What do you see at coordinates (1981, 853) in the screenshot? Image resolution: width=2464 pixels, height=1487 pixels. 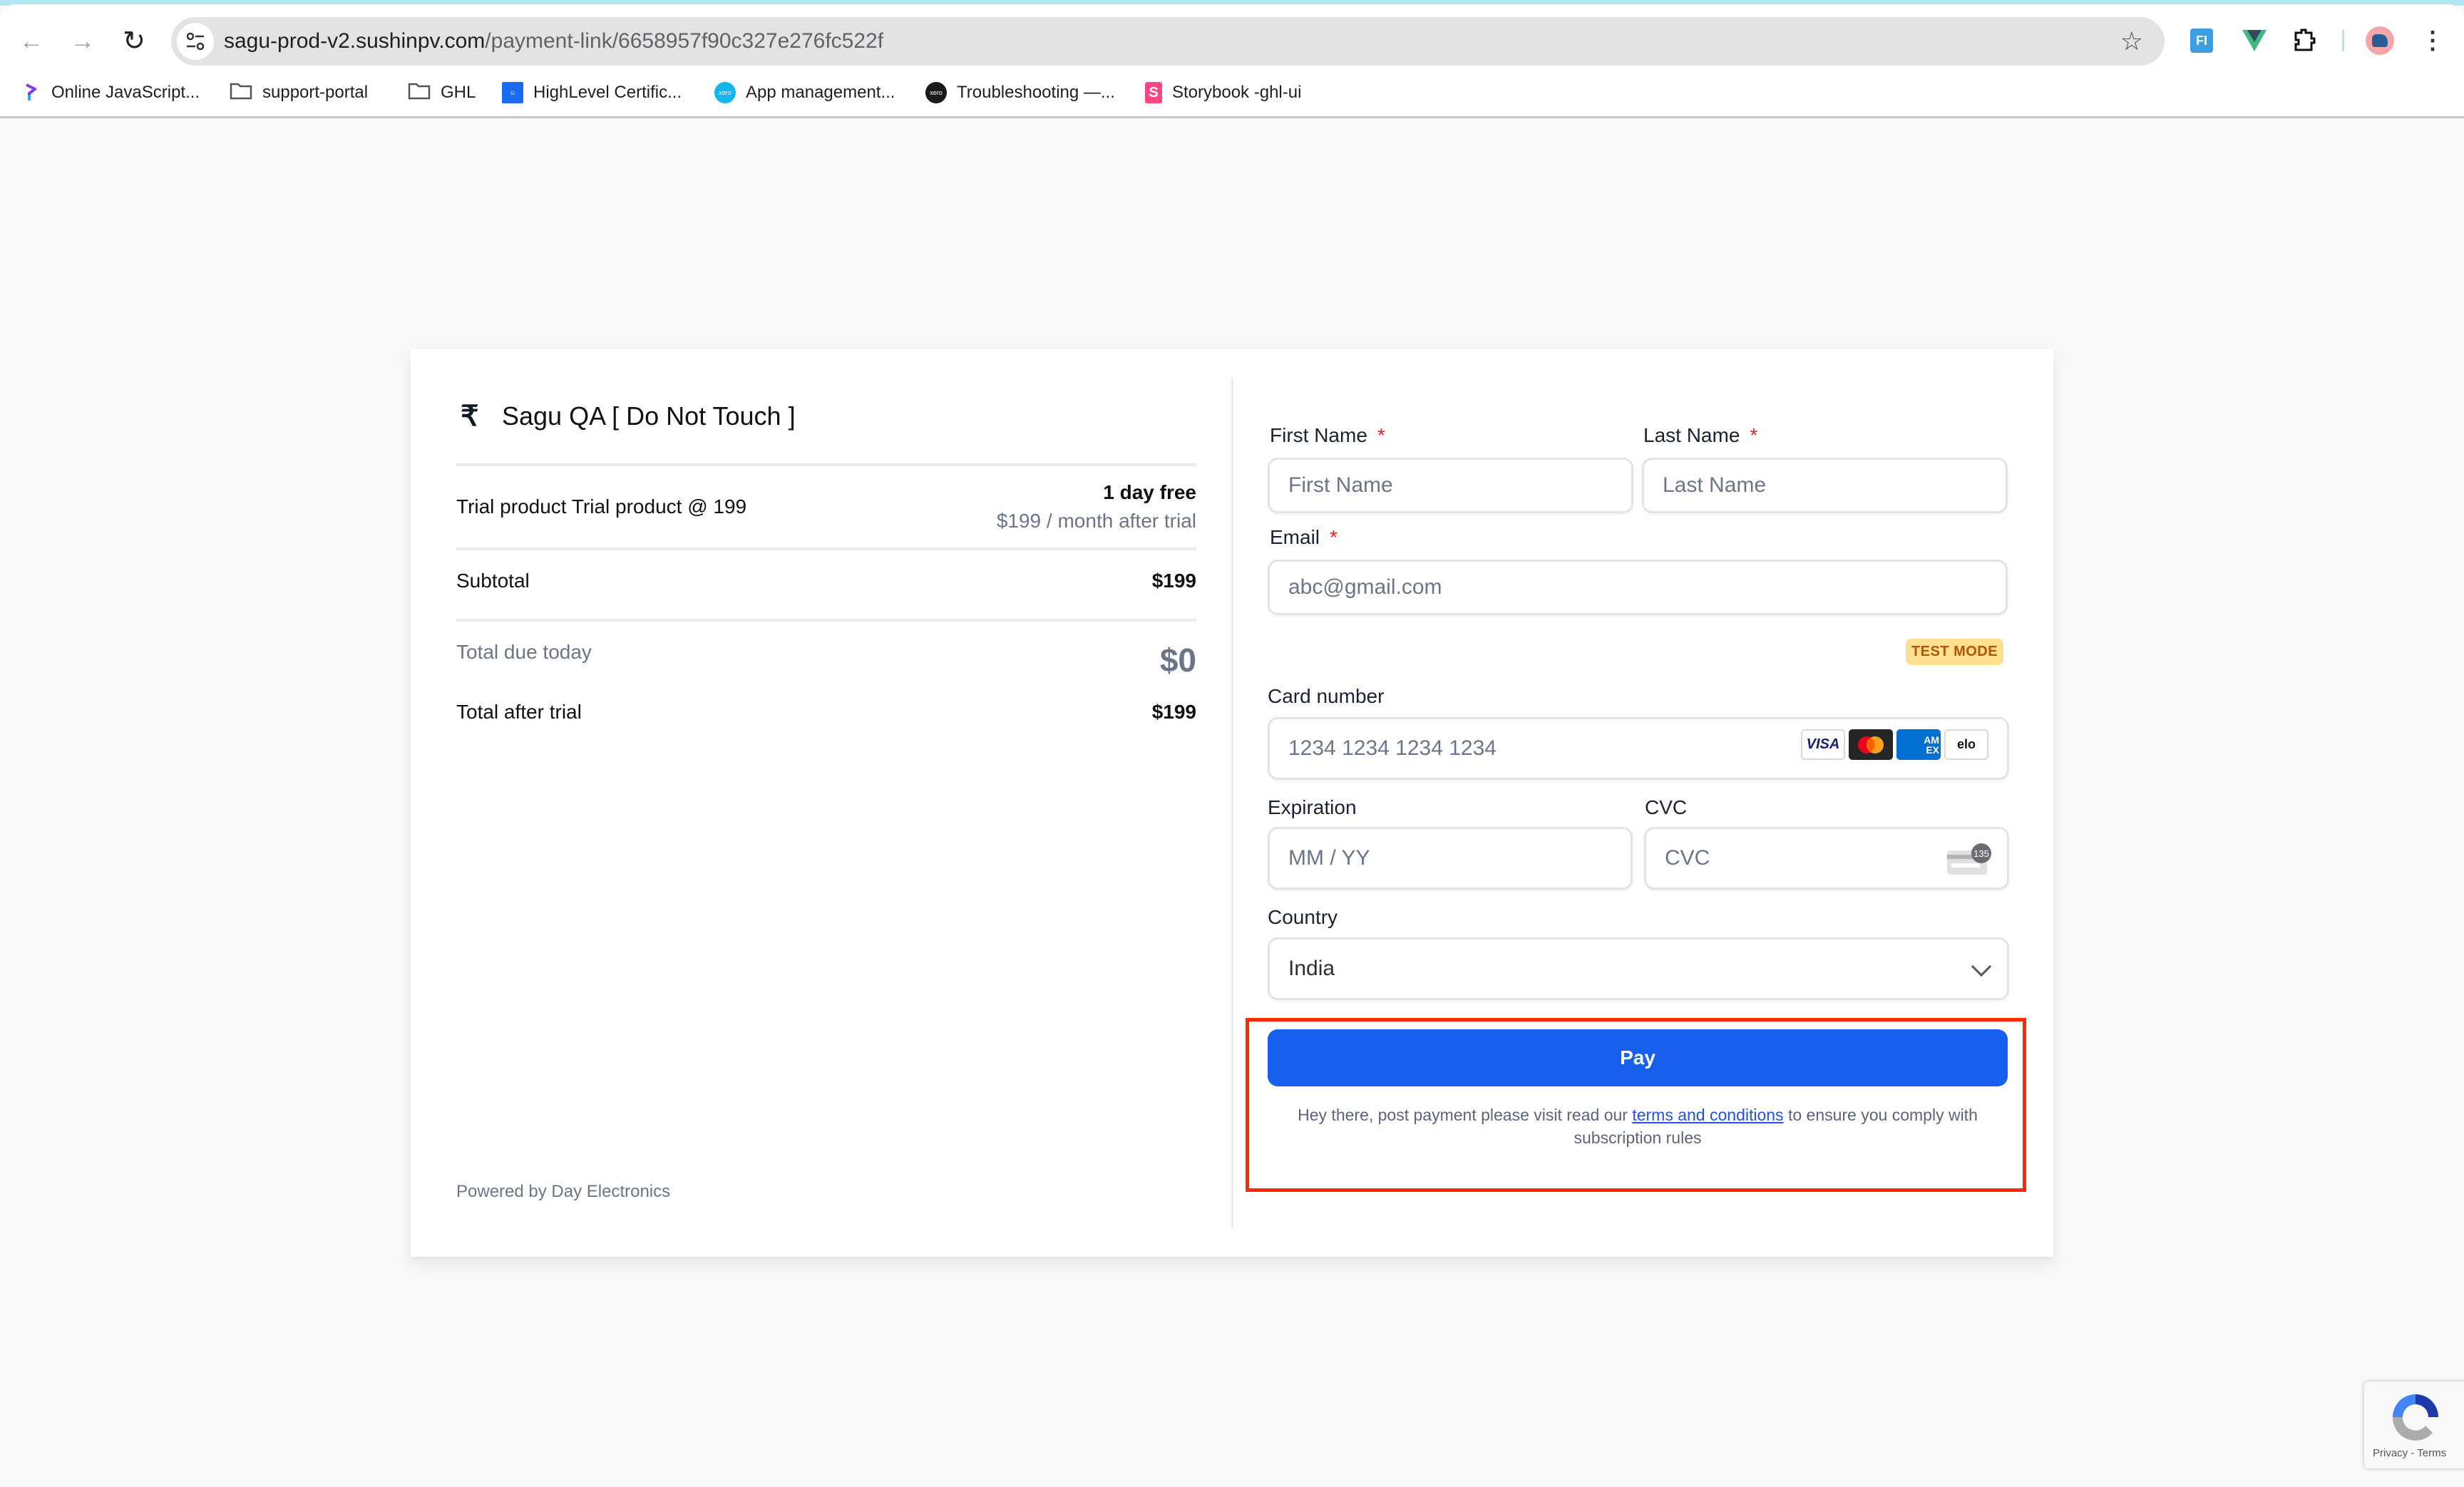 I see `cvc-hint: 135` at bounding box center [1981, 853].